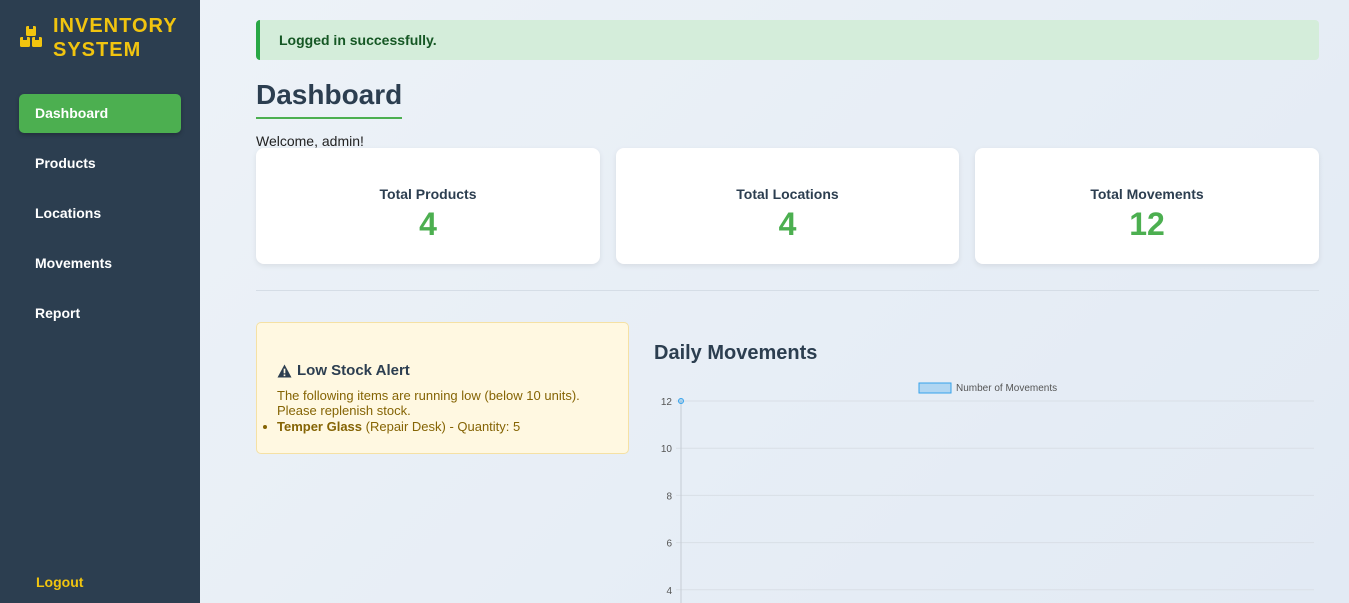  What do you see at coordinates (681, 401) in the screenshot?
I see `data-point` at bounding box center [681, 401].